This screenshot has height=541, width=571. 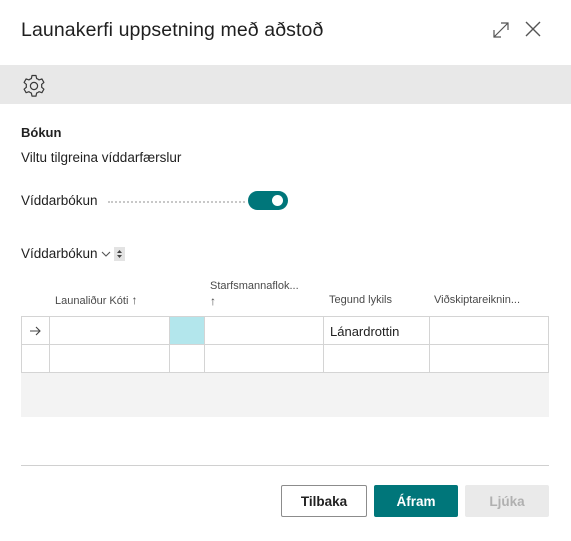 I want to click on dimension-posting-label: Víddarbókun, so click(x=59, y=200).